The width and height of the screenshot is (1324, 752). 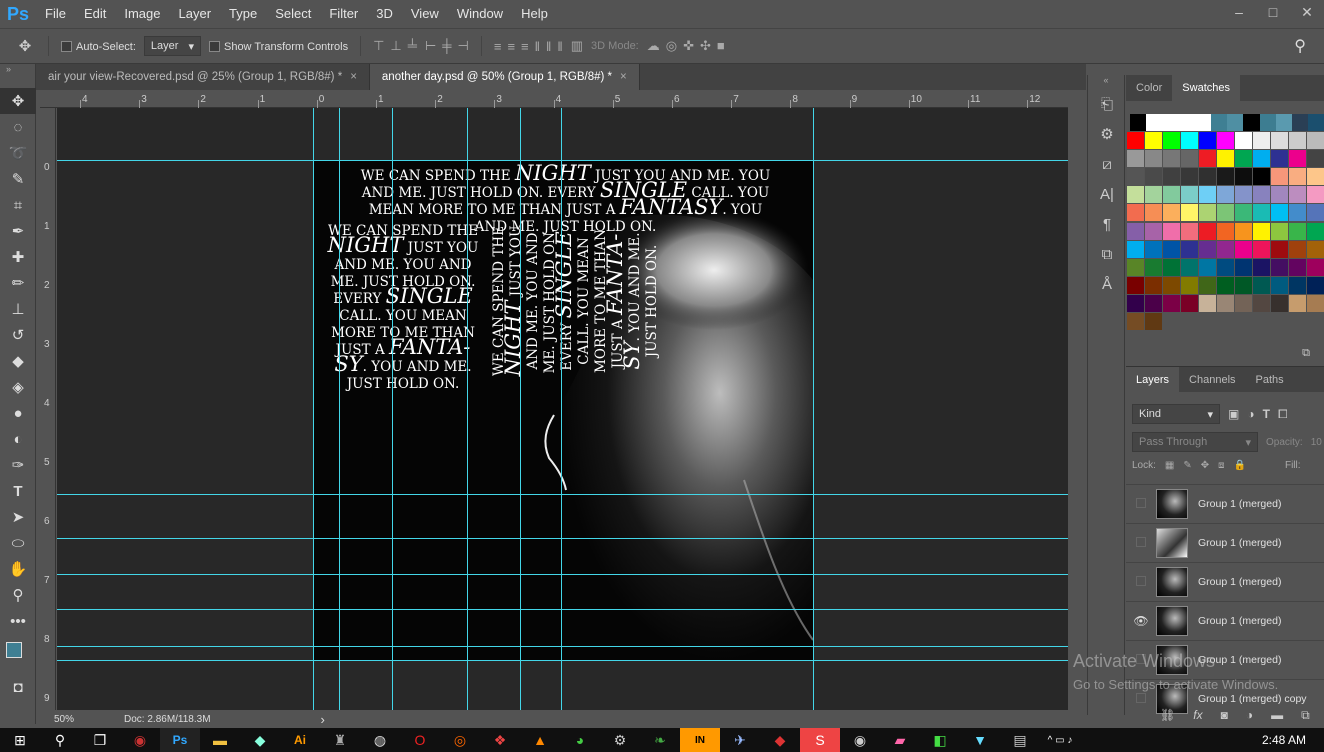 What do you see at coordinates (18, 335) in the screenshot?
I see `history-brush-tool: ↺` at bounding box center [18, 335].